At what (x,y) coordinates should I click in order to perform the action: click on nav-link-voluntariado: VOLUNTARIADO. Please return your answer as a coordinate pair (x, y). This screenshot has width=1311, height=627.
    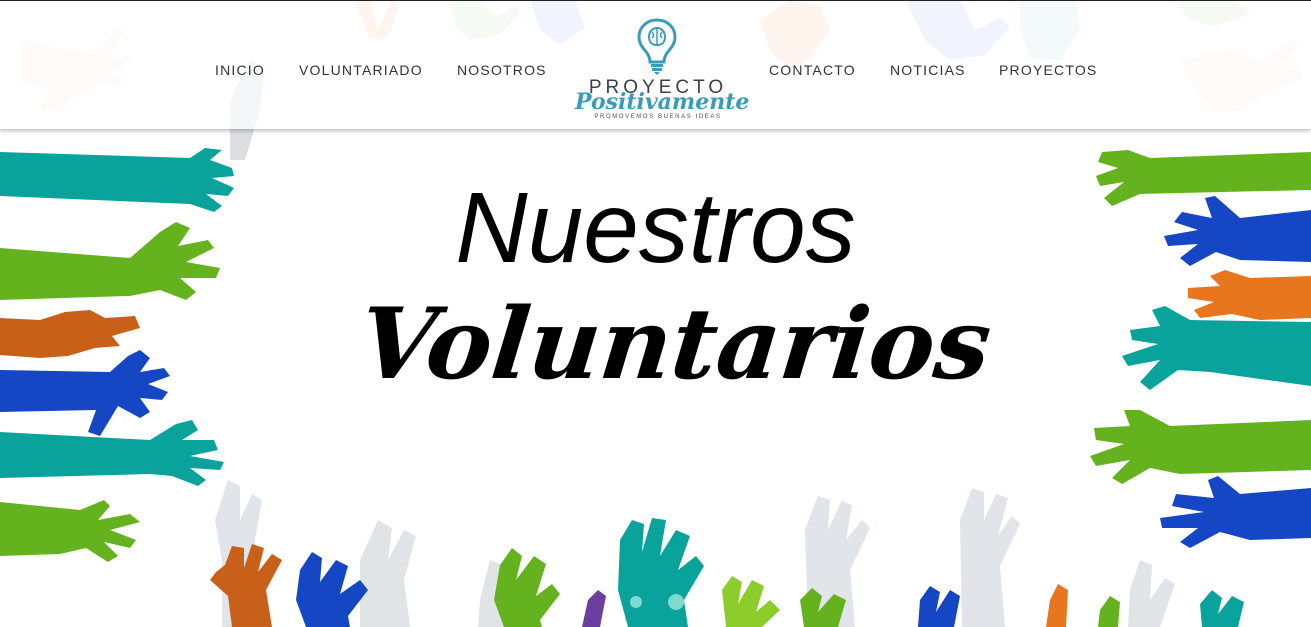
    Looking at the image, I should click on (361, 70).